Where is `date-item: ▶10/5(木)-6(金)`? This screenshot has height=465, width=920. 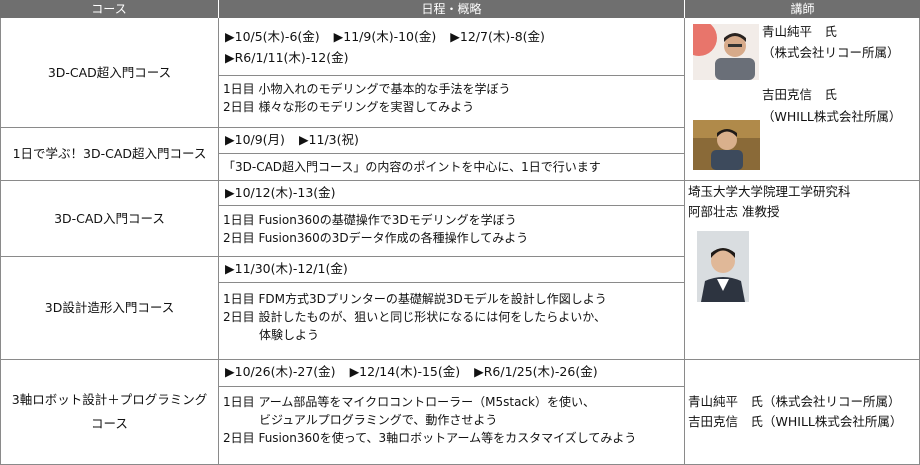
date-item: ▶10/5(木)-6(金) is located at coordinates (272, 36).